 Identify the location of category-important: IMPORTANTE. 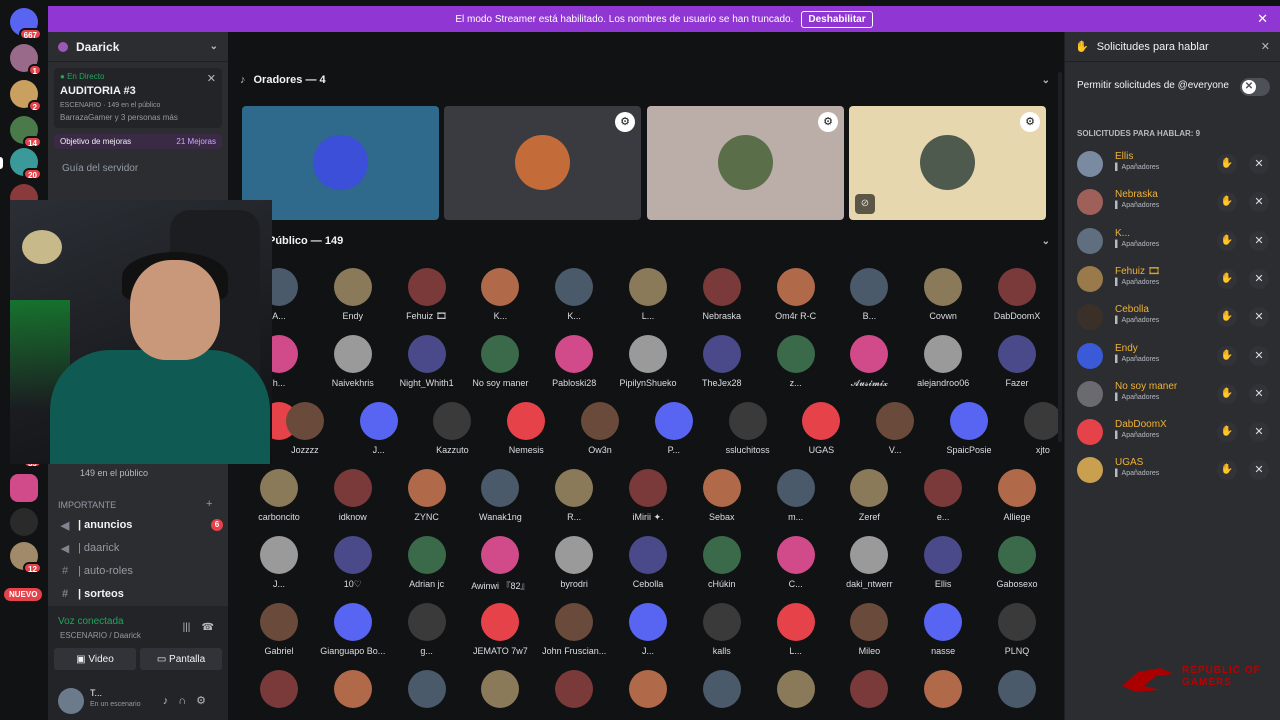
(87, 505).